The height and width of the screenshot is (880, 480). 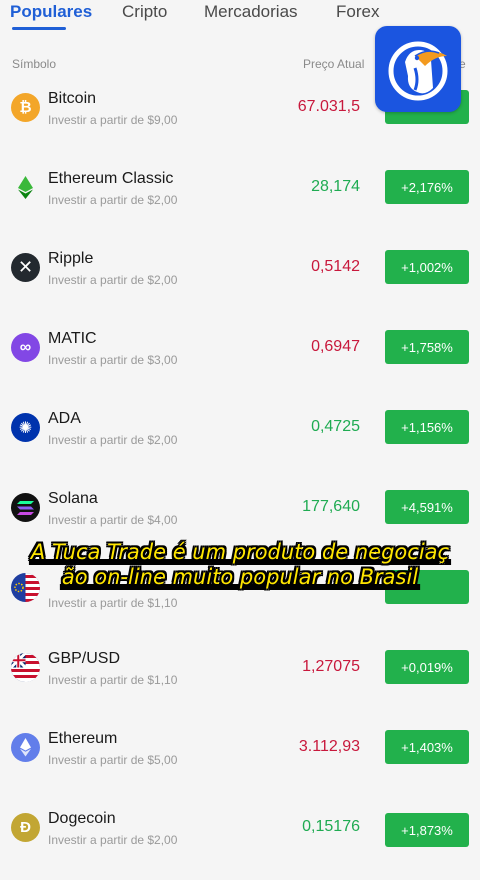 What do you see at coordinates (51, 12) in the screenshot?
I see `tab-populares: Populares` at bounding box center [51, 12].